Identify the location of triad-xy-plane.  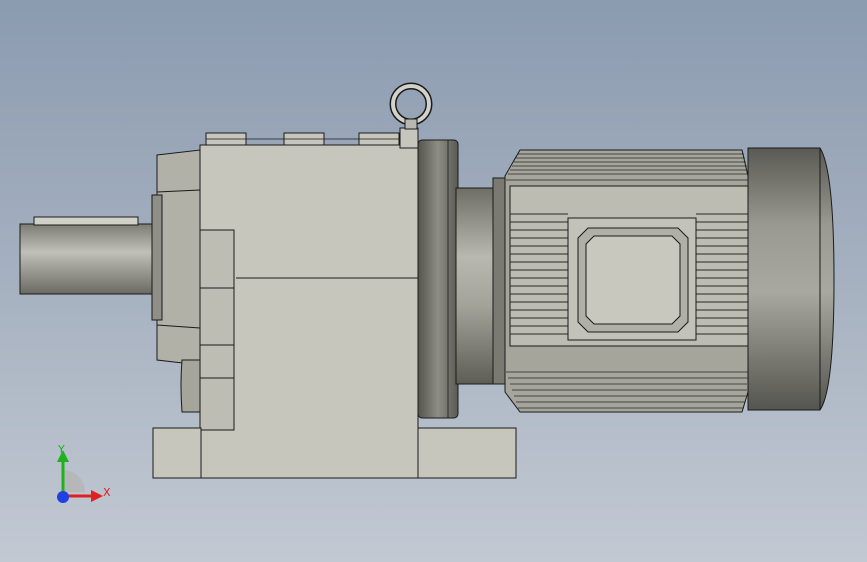
(74, 481).